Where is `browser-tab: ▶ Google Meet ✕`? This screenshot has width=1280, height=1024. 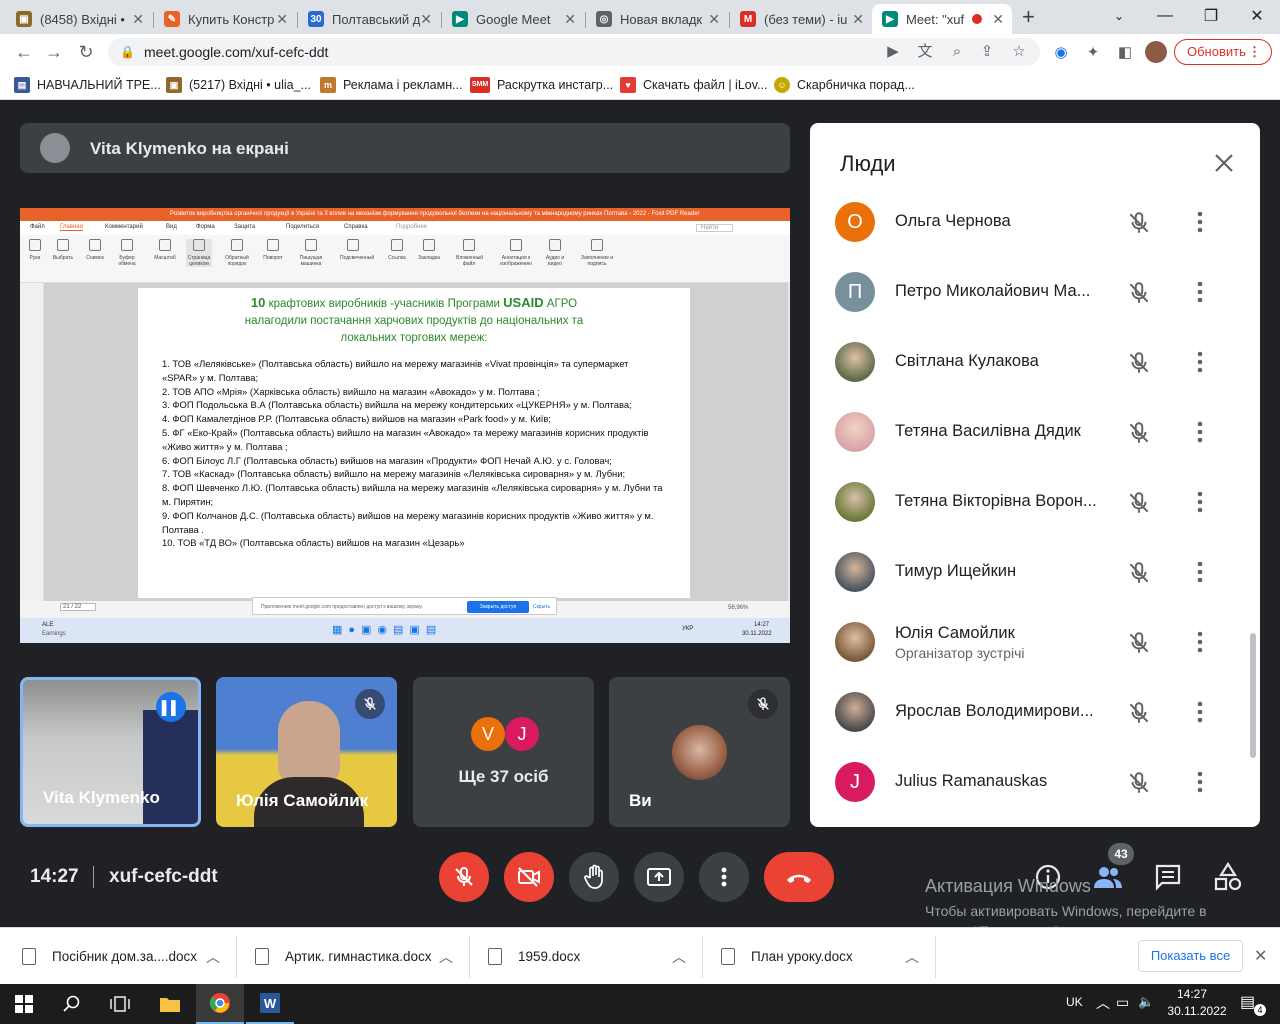 browser-tab: ▶ Google Meet ✕ is located at coordinates (513, 19).